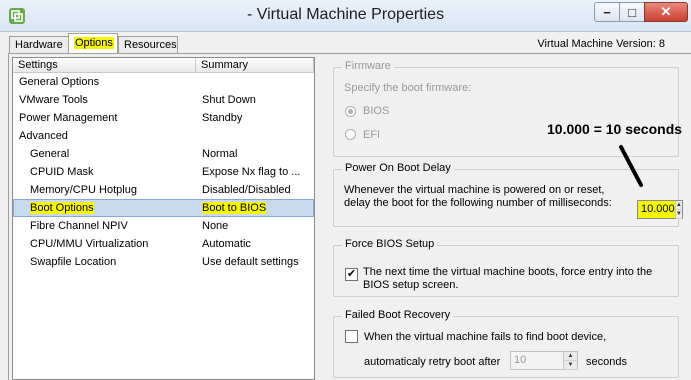 The width and height of the screenshot is (691, 380). I want to click on list-item-name: VMware Tools, so click(53, 100).